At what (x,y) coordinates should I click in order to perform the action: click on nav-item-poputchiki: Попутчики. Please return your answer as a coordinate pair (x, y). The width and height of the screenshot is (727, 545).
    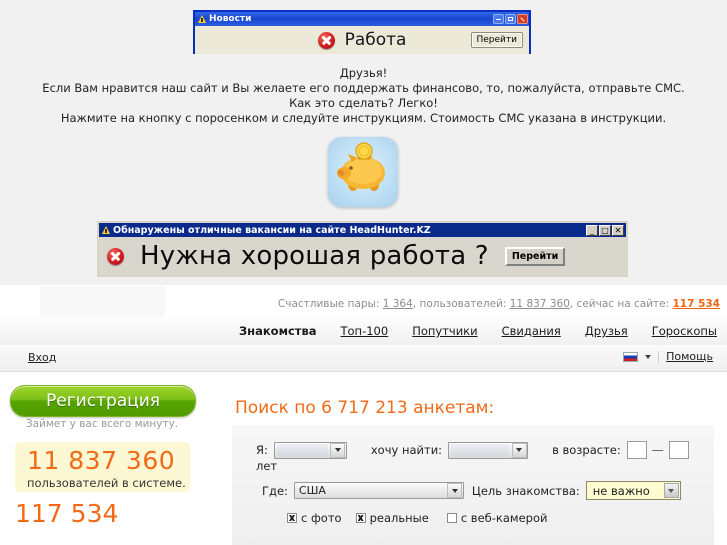
    Looking at the image, I should click on (444, 331).